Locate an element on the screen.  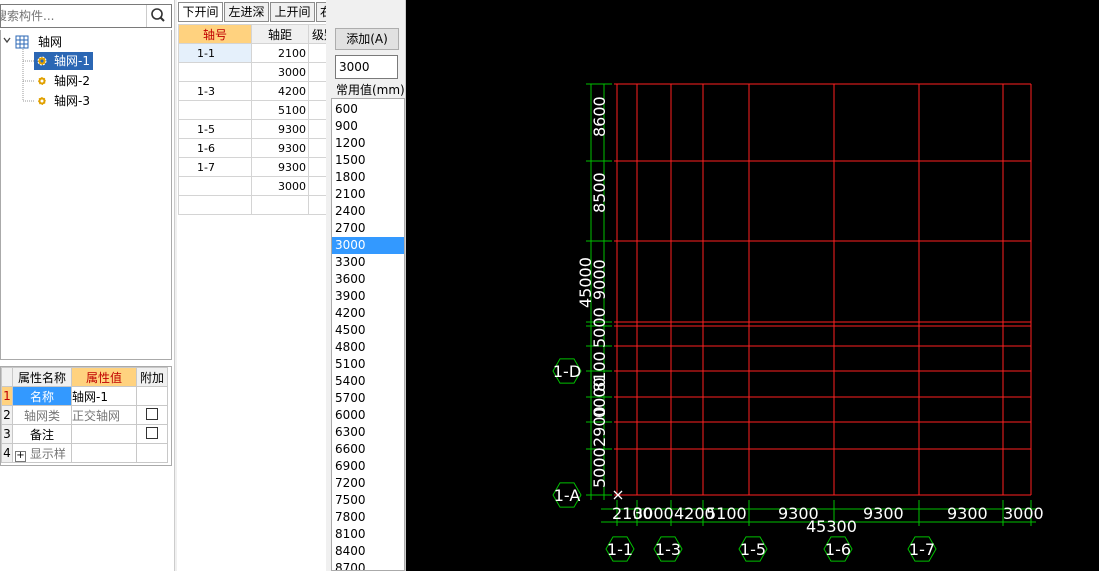
dimension-label: 8600 is located at coordinates (599, 116).